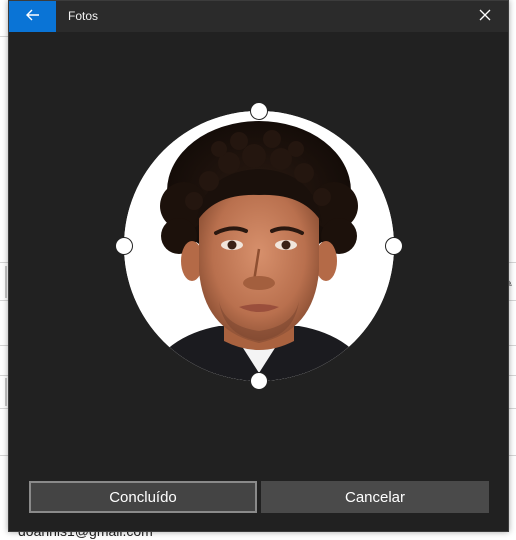  What do you see at coordinates (375, 497) in the screenshot?
I see `cancel-button: Cancelar` at bounding box center [375, 497].